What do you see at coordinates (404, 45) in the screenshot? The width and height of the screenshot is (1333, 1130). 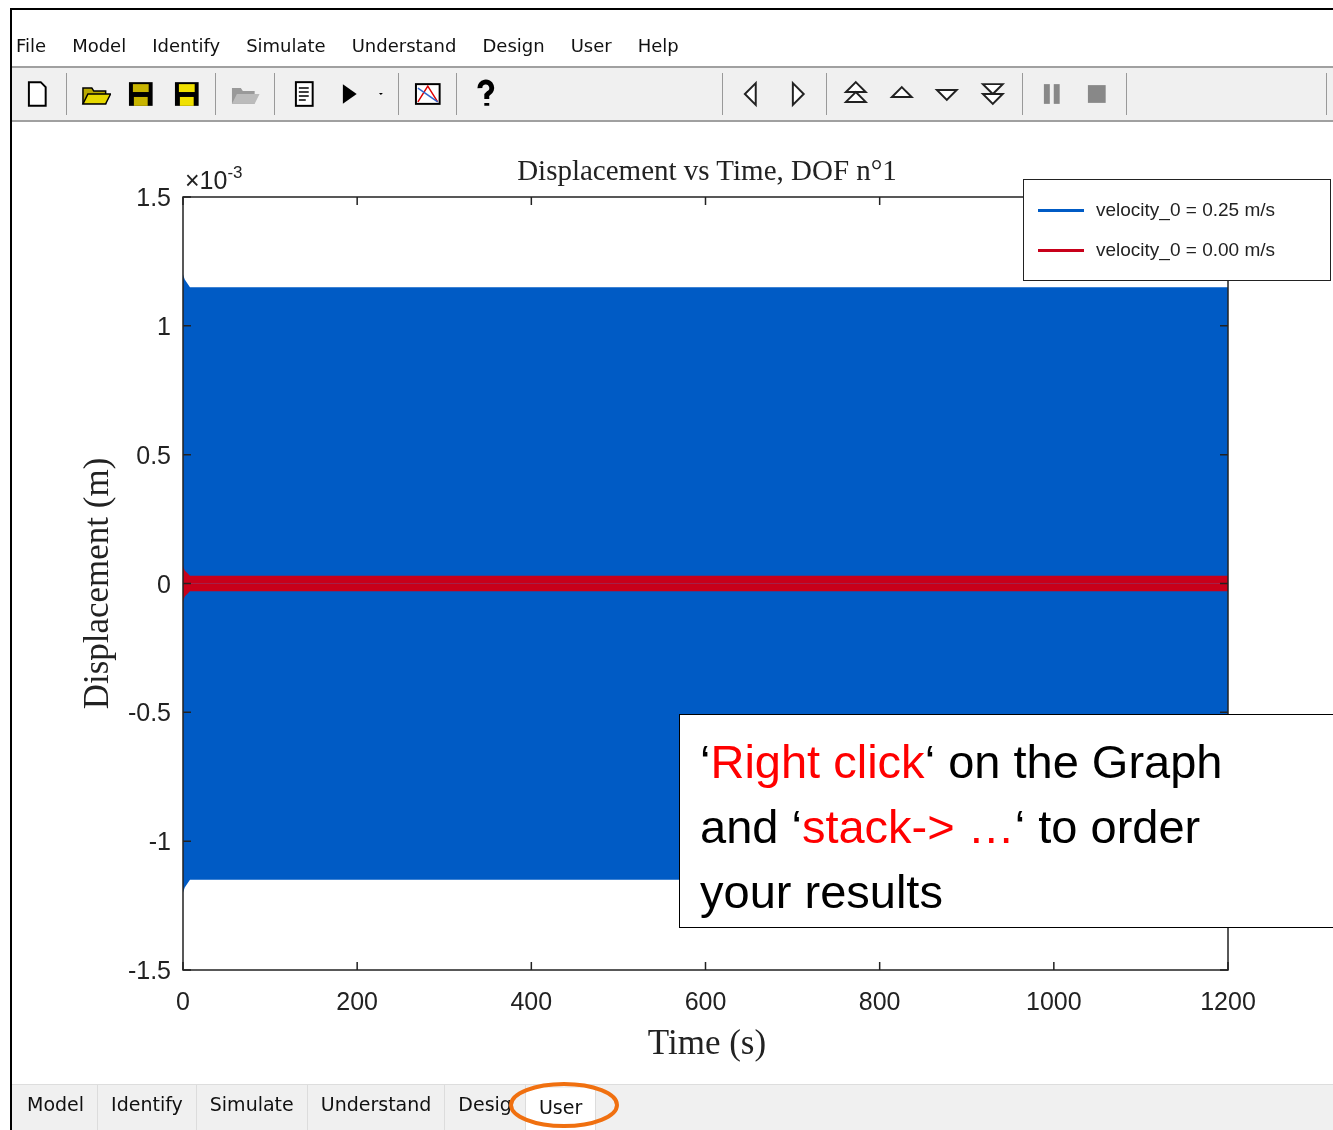 I see `menu-item: Understand` at bounding box center [404, 45].